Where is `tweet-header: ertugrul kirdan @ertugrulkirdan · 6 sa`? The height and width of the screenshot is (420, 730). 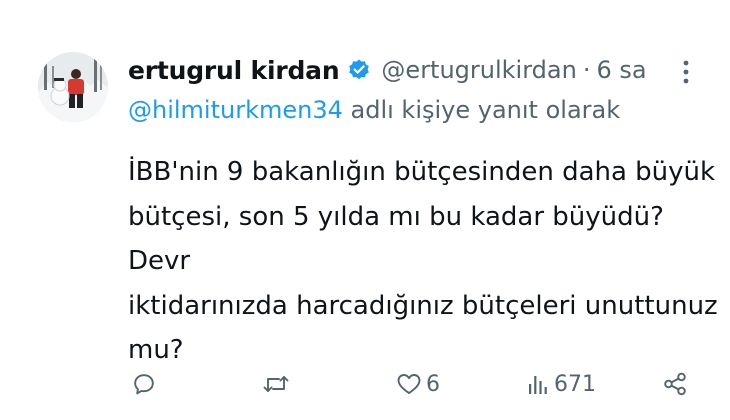 tweet-header: ertugrul kirdan @ertugrulkirdan · 6 sa is located at coordinates (387, 70).